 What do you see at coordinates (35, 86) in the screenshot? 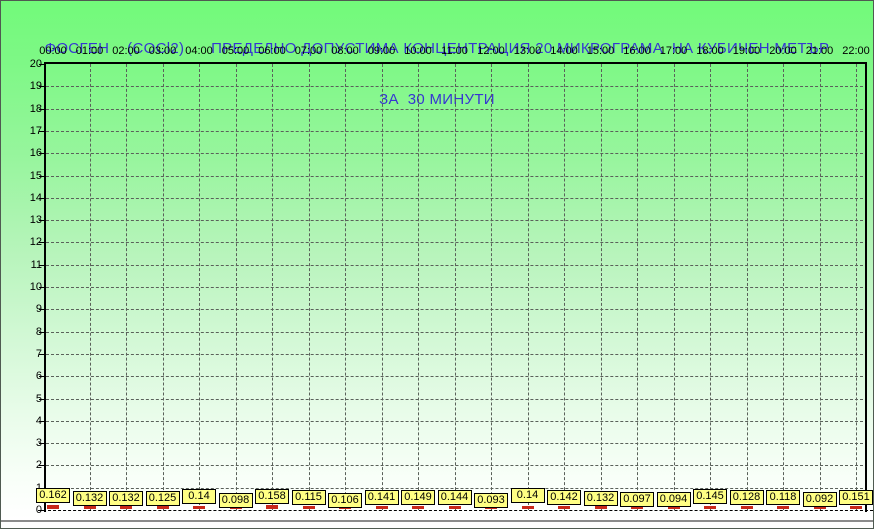
I see `y-axis-label: 19` at bounding box center [35, 86].